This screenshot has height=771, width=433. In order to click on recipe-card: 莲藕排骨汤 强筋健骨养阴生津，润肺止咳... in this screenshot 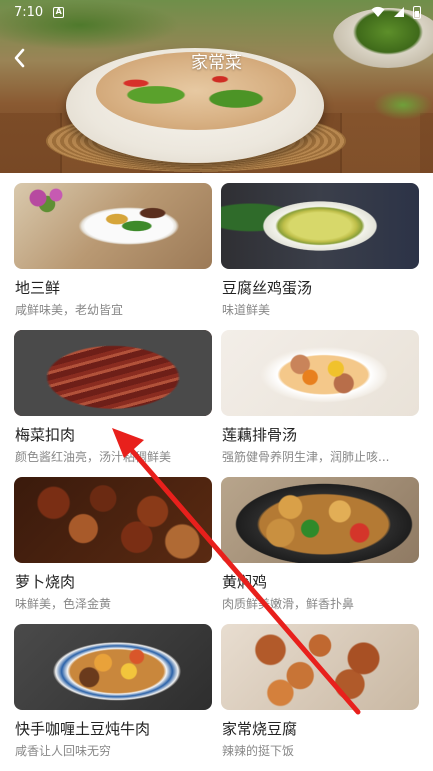, I will do `click(320, 399)`.